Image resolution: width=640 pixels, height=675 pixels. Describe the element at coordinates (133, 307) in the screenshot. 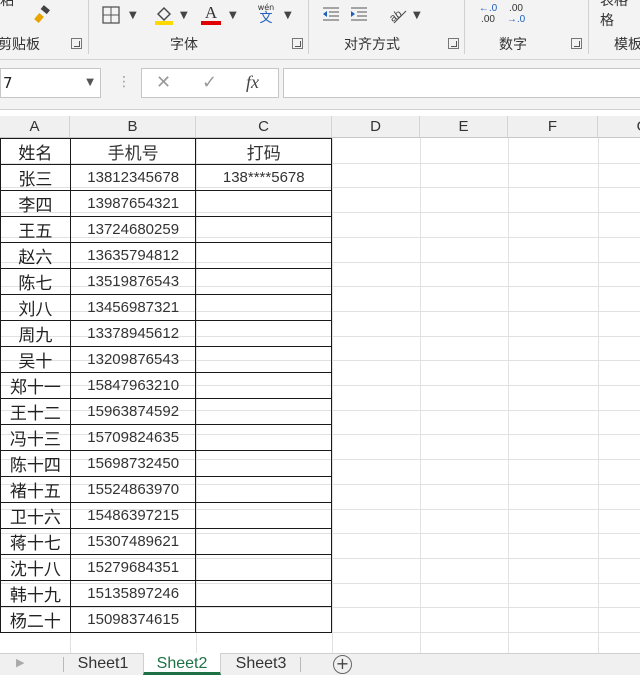

I see `phone-cell: 13456987321` at that location.